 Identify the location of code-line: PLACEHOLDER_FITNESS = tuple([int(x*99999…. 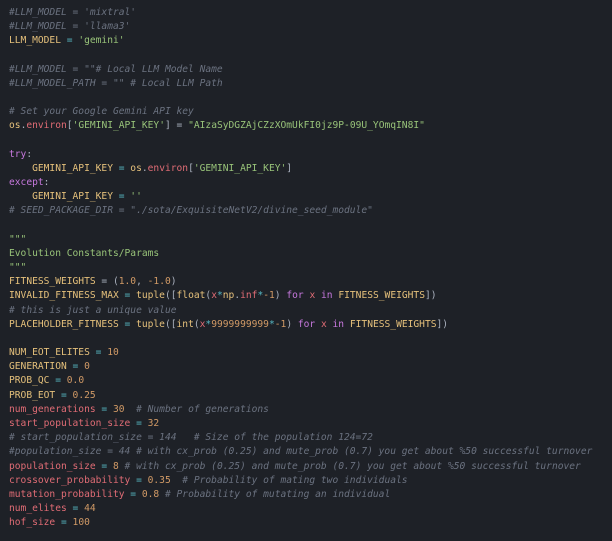
(310, 325).